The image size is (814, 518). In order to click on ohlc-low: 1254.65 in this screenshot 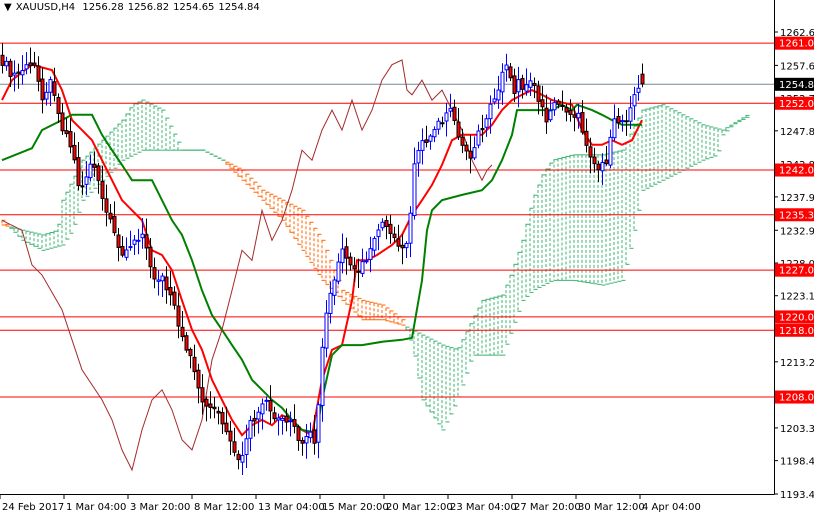, I will do `click(194, 7)`.